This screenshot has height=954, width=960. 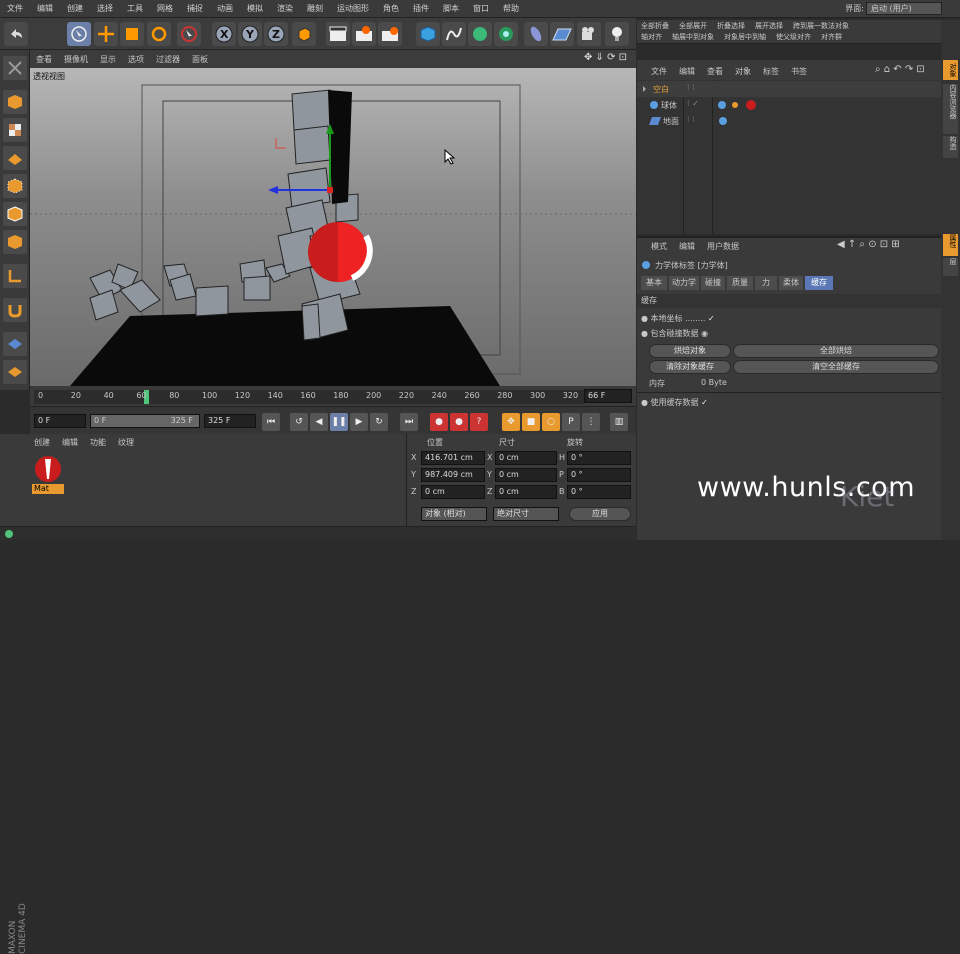 I want to click on layout-button: 轴展中到对象, so click(x=693, y=37).